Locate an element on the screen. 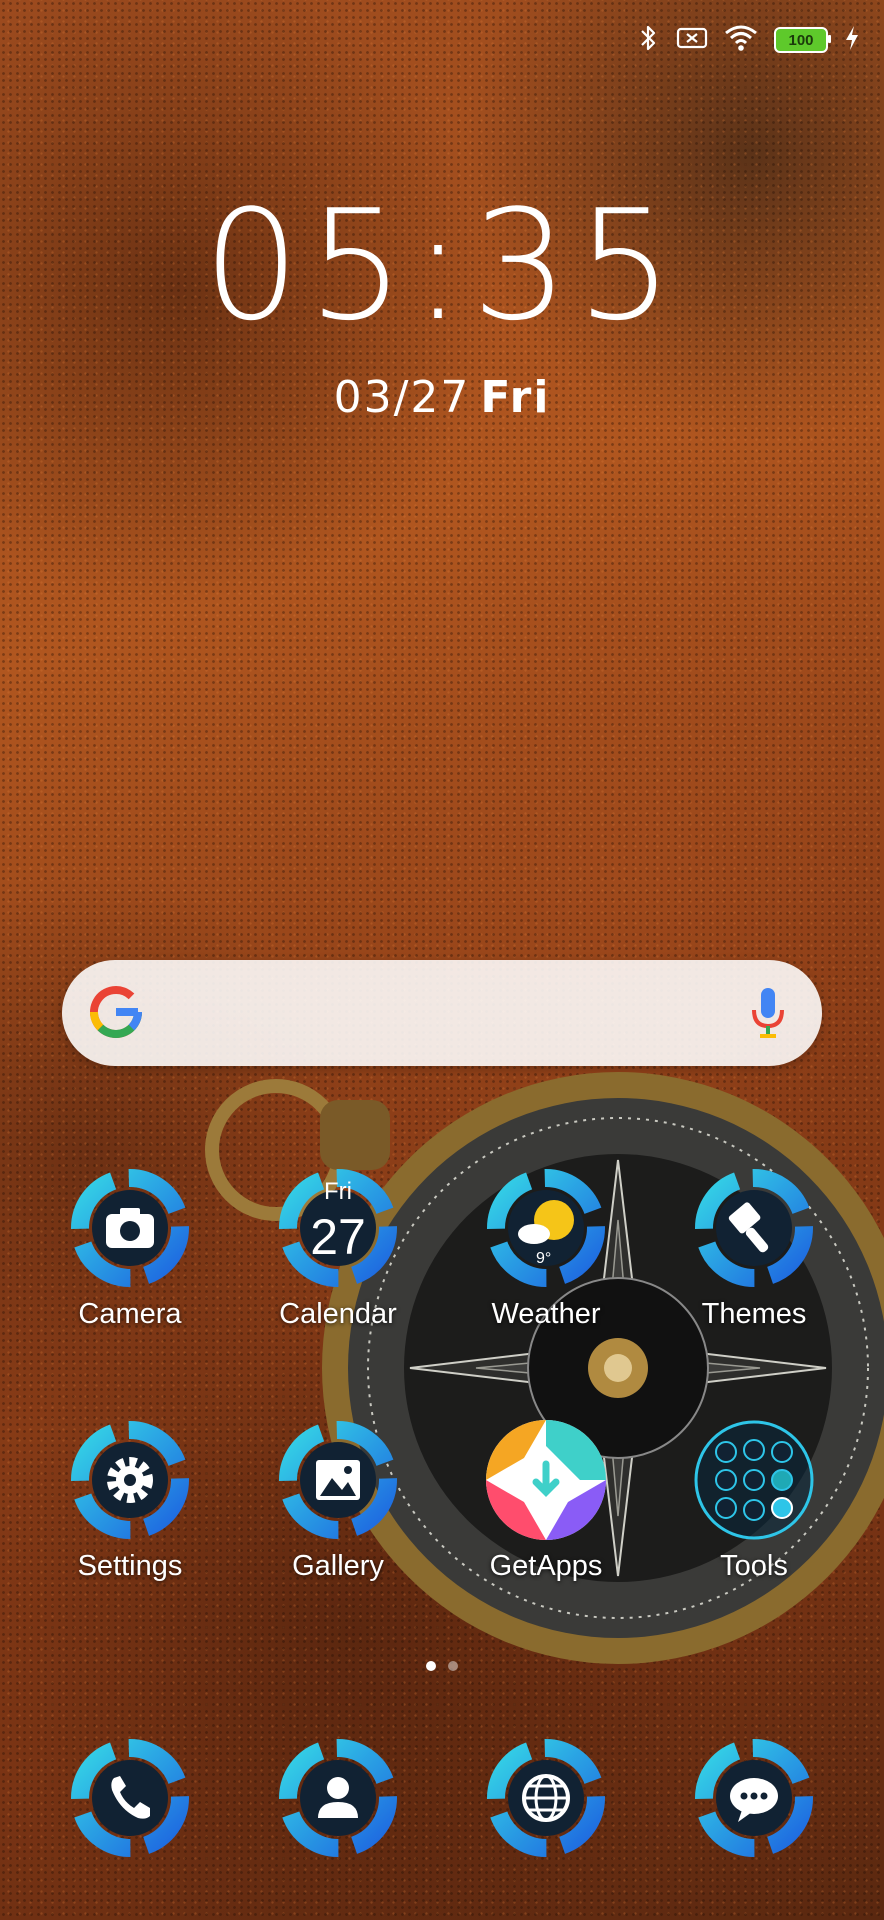 The height and width of the screenshot is (1920, 884). app-tools-folder: Tools is located at coordinates (754, 1497).